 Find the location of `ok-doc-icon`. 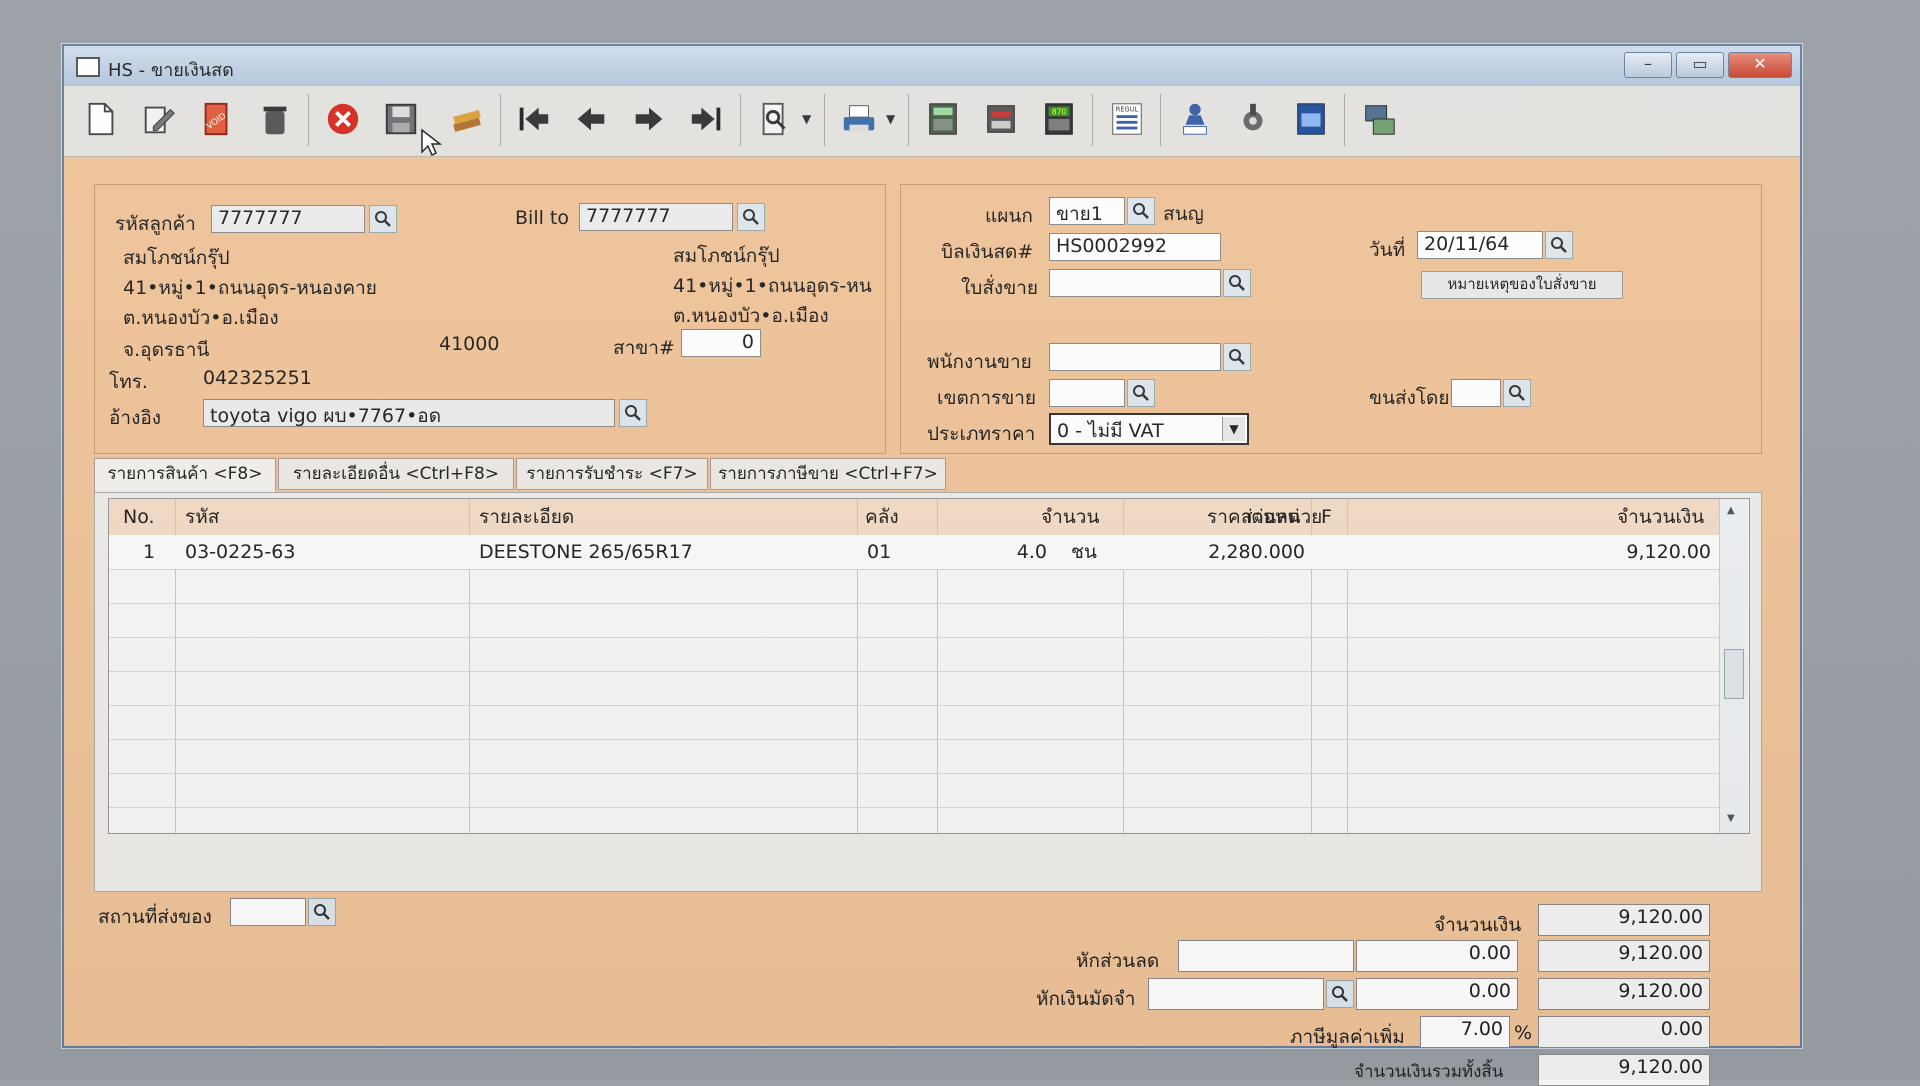

ok-doc-icon is located at coordinates (1311, 119).